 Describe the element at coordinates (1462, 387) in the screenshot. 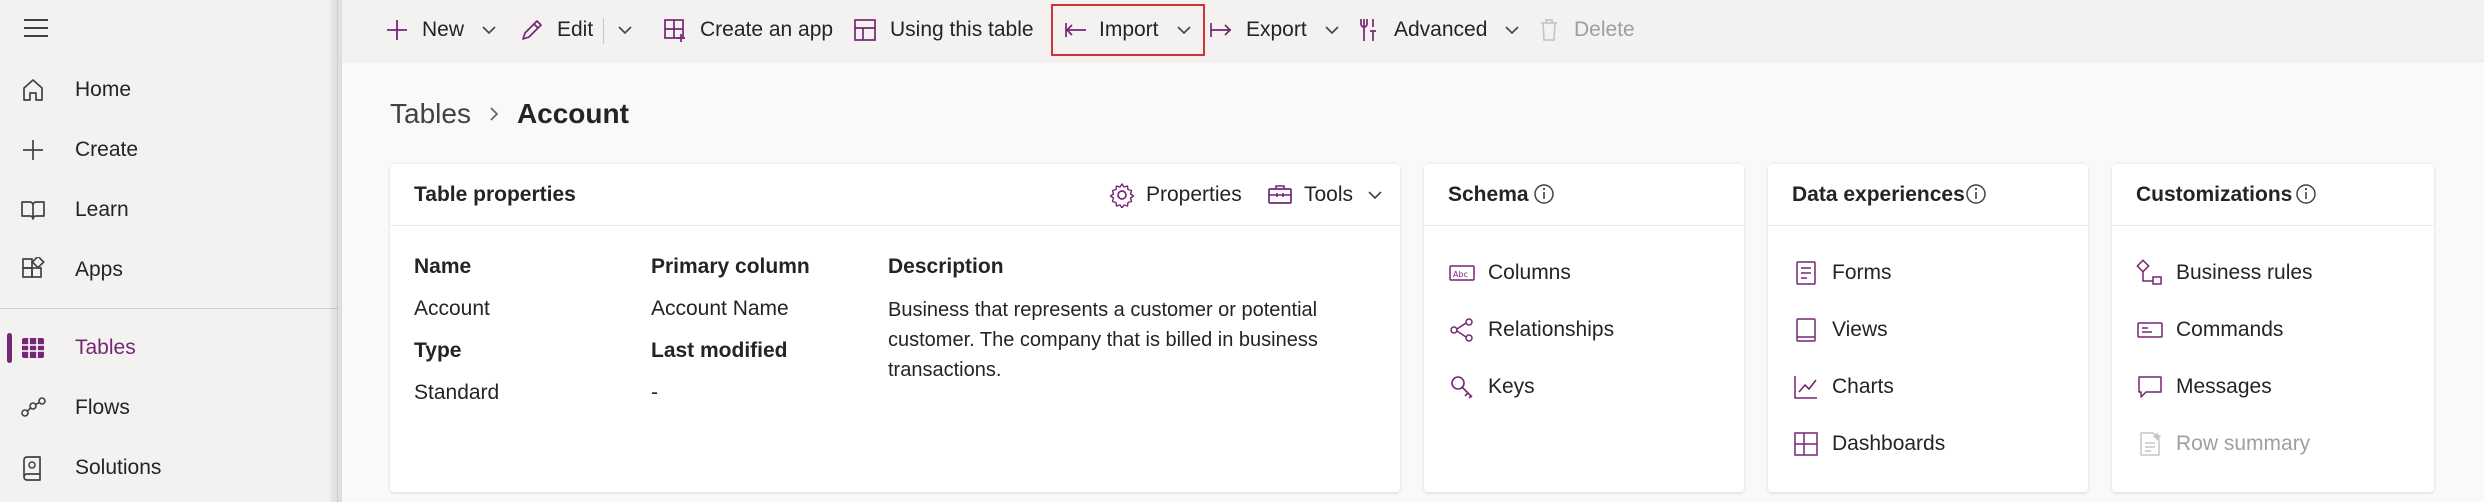

I see `key-icon` at that location.